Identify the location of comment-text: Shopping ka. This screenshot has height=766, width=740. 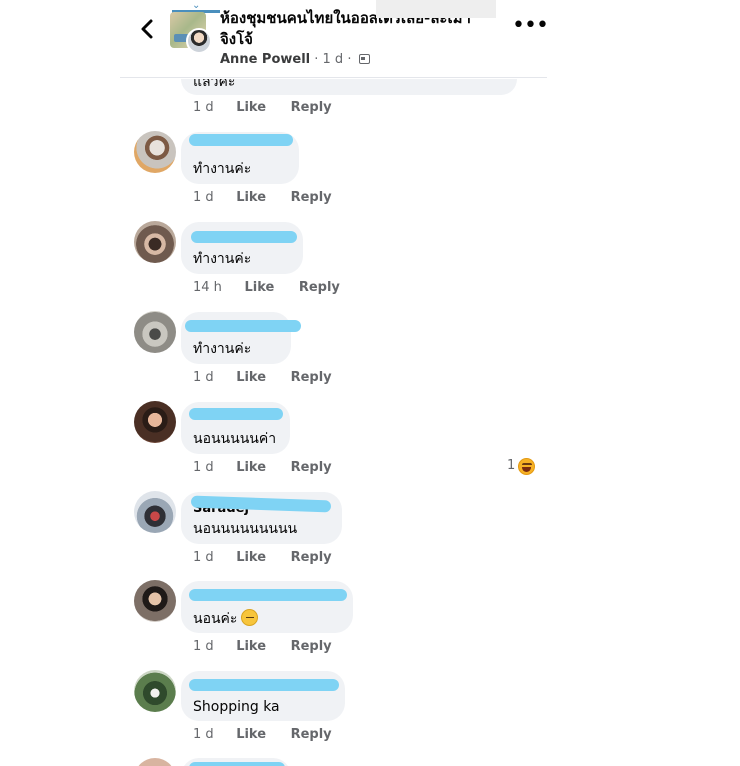
(236, 707).